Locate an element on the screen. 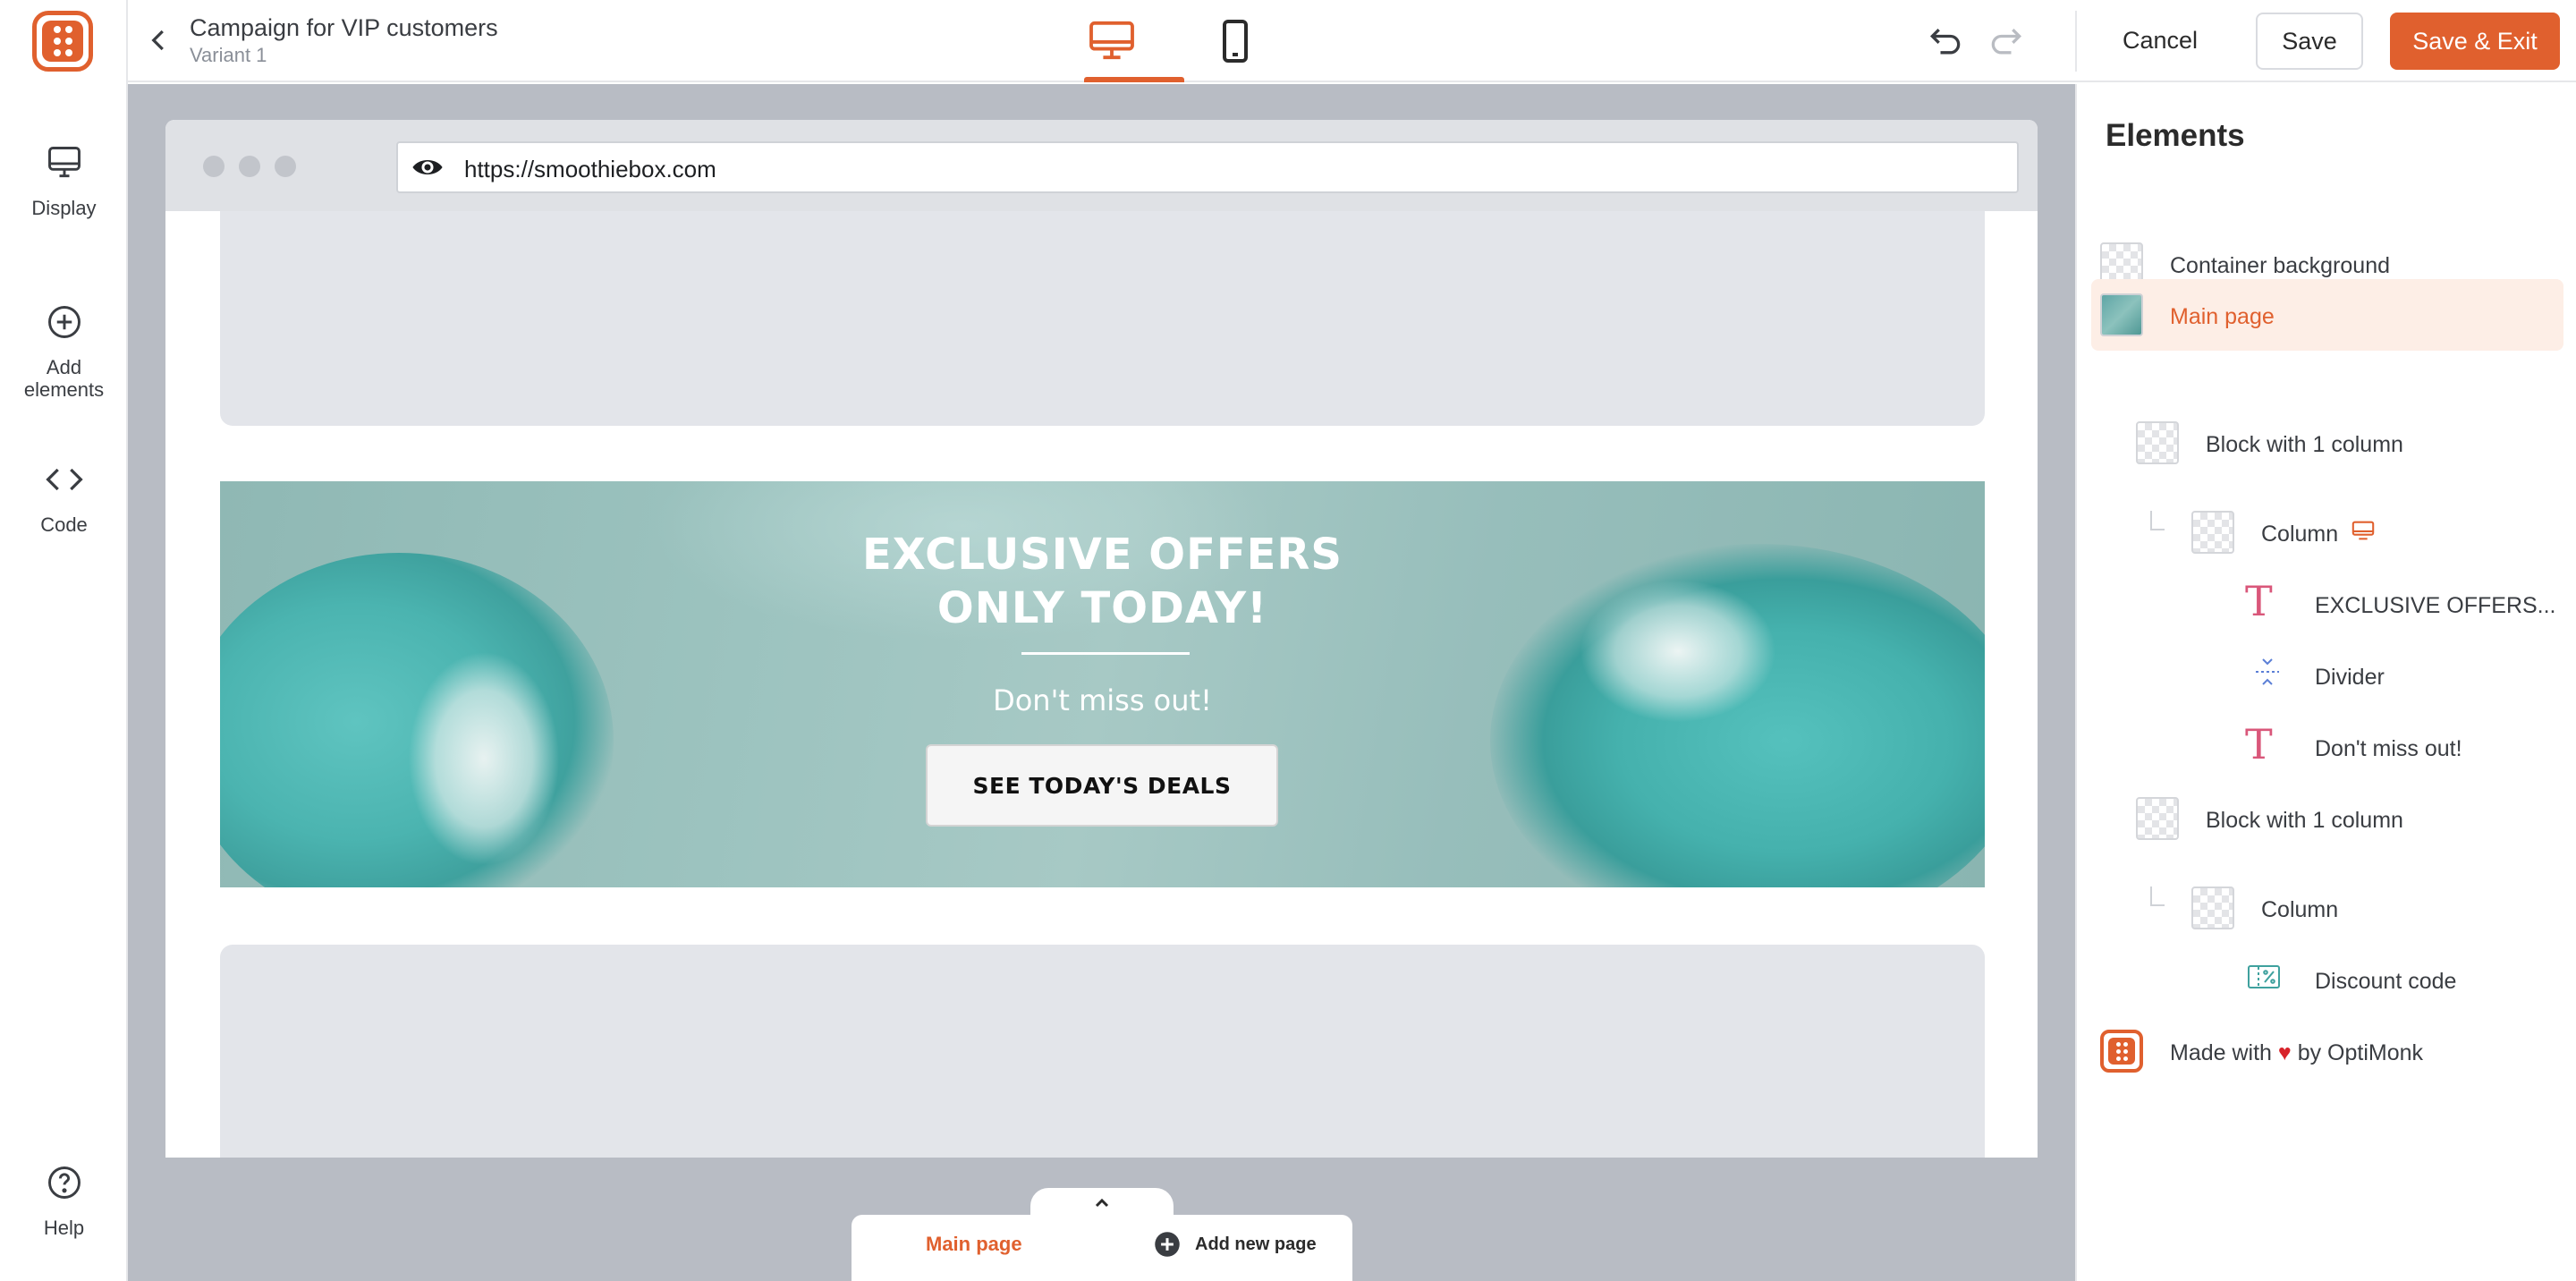 This screenshot has height=1281, width=2576. browser-chrome: https://smoothiebox.com is located at coordinates (1101, 165).